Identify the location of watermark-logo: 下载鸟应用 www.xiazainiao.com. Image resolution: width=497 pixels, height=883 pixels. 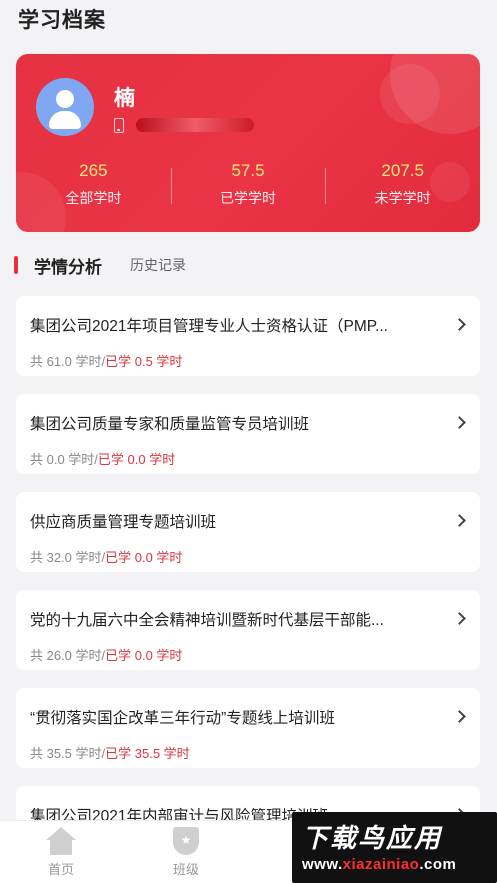
(394, 847).